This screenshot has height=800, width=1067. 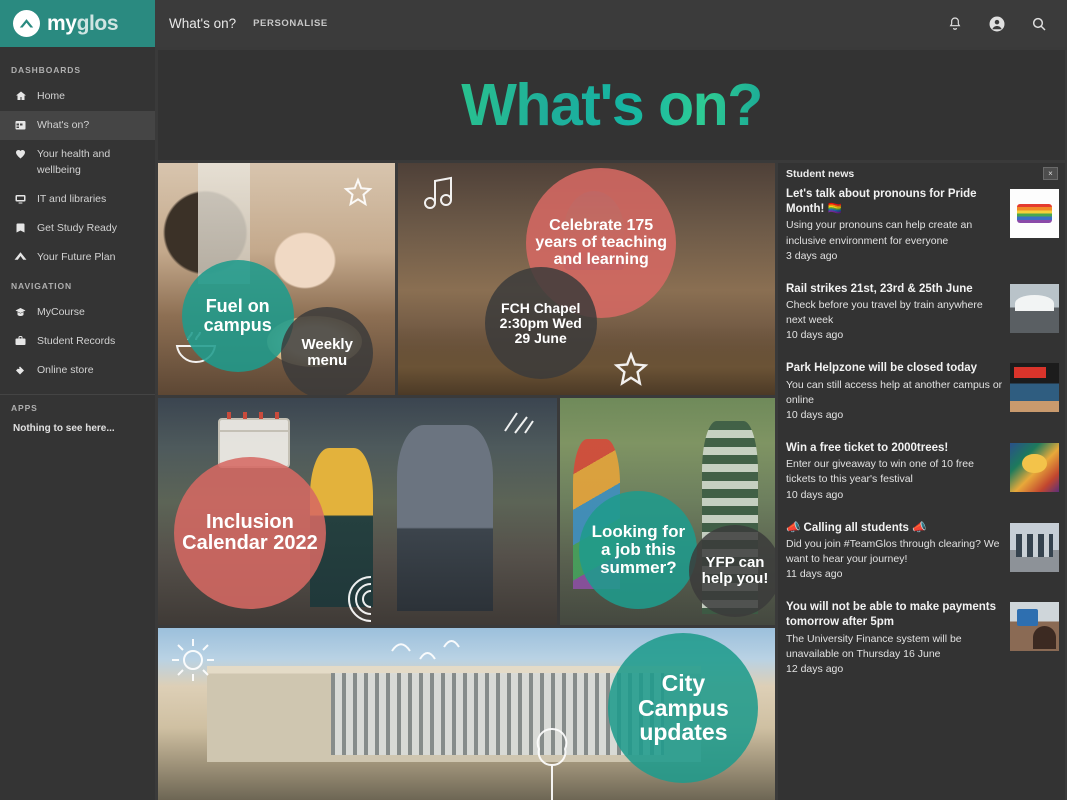 I want to click on top-navigation: What's on? PERSONALISE, so click(x=550, y=23).